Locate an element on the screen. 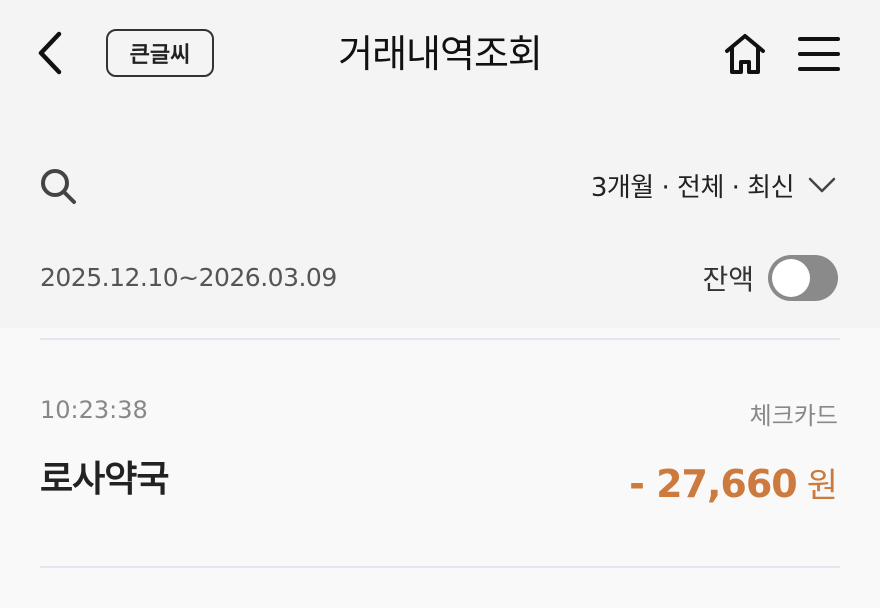 The image size is (880, 608). list-top-divider is located at coordinates (440, 339).